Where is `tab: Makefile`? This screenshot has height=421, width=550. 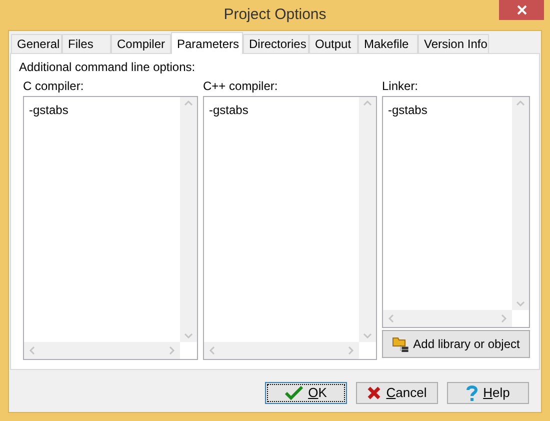
tab: Makefile is located at coordinates (388, 43).